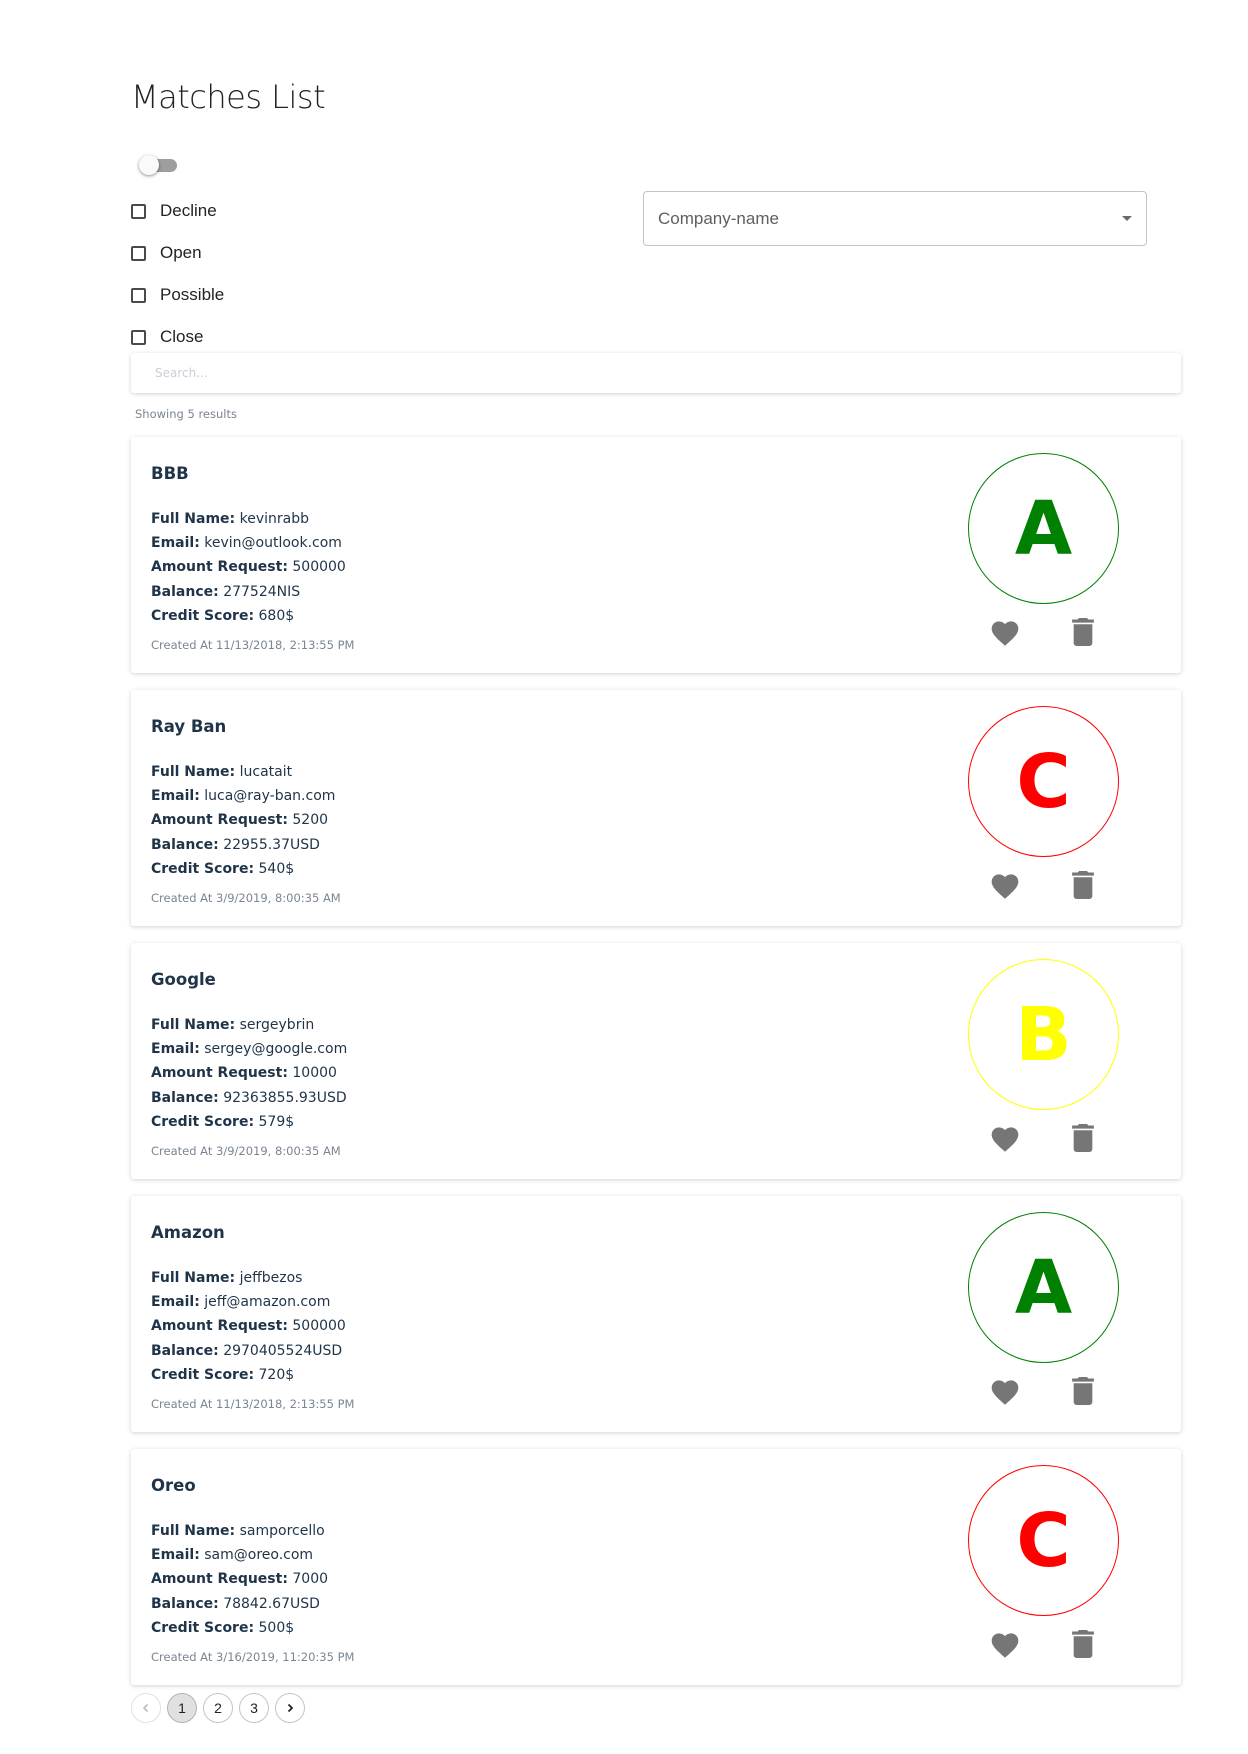 The image size is (1248, 1754). I want to click on field-credit-score: Credit Score: 540$, so click(243, 869).